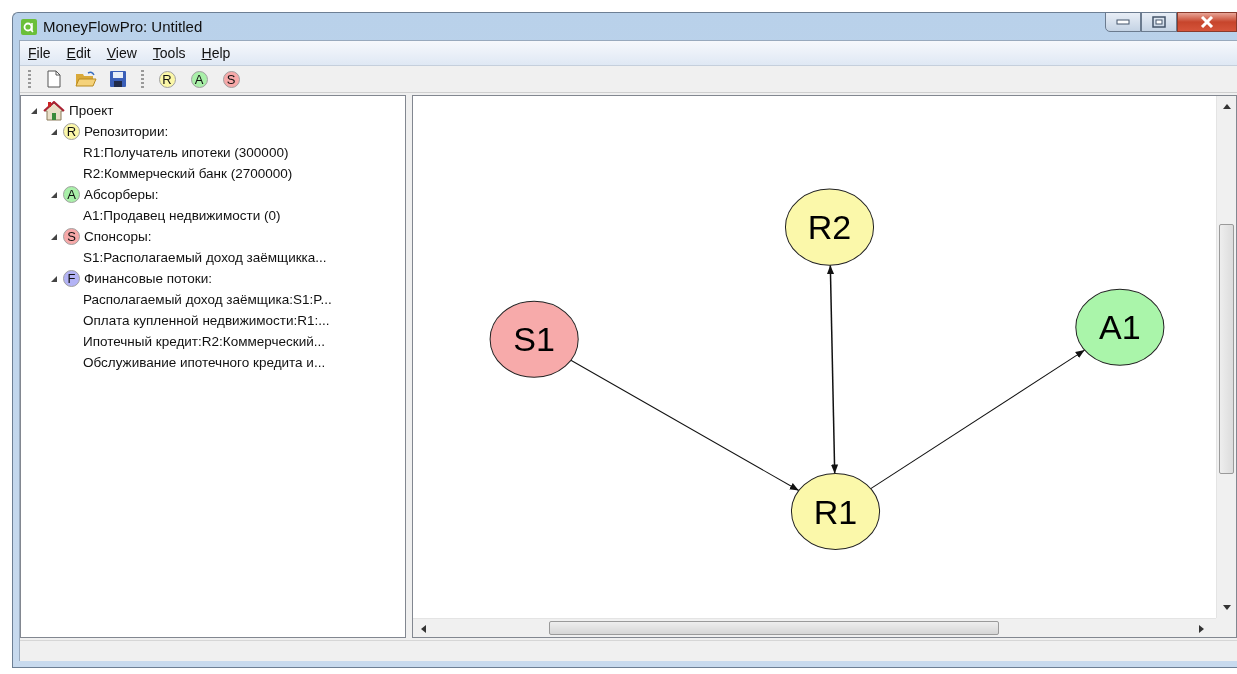 This screenshot has width=1237, height=674. I want to click on tree-item: Спонсоры:, so click(118, 237).